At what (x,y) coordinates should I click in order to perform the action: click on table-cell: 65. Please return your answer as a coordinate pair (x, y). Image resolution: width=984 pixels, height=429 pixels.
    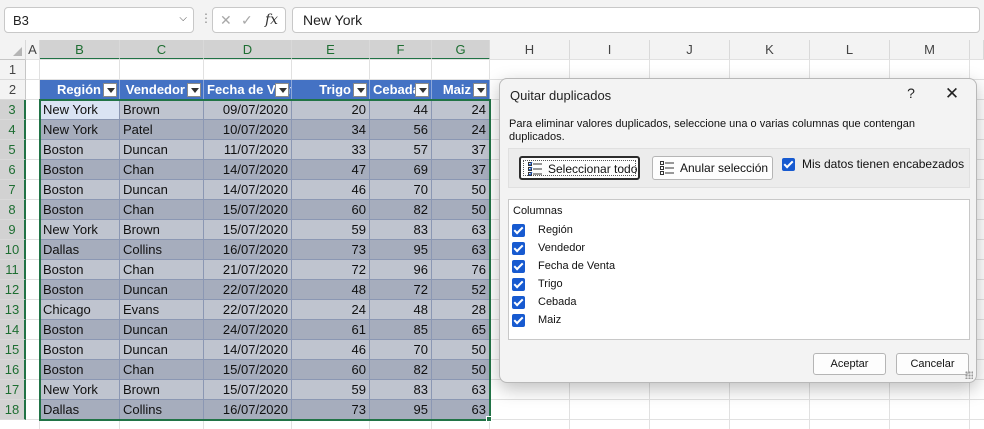
    Looking at the image, I should click on (461, 330).